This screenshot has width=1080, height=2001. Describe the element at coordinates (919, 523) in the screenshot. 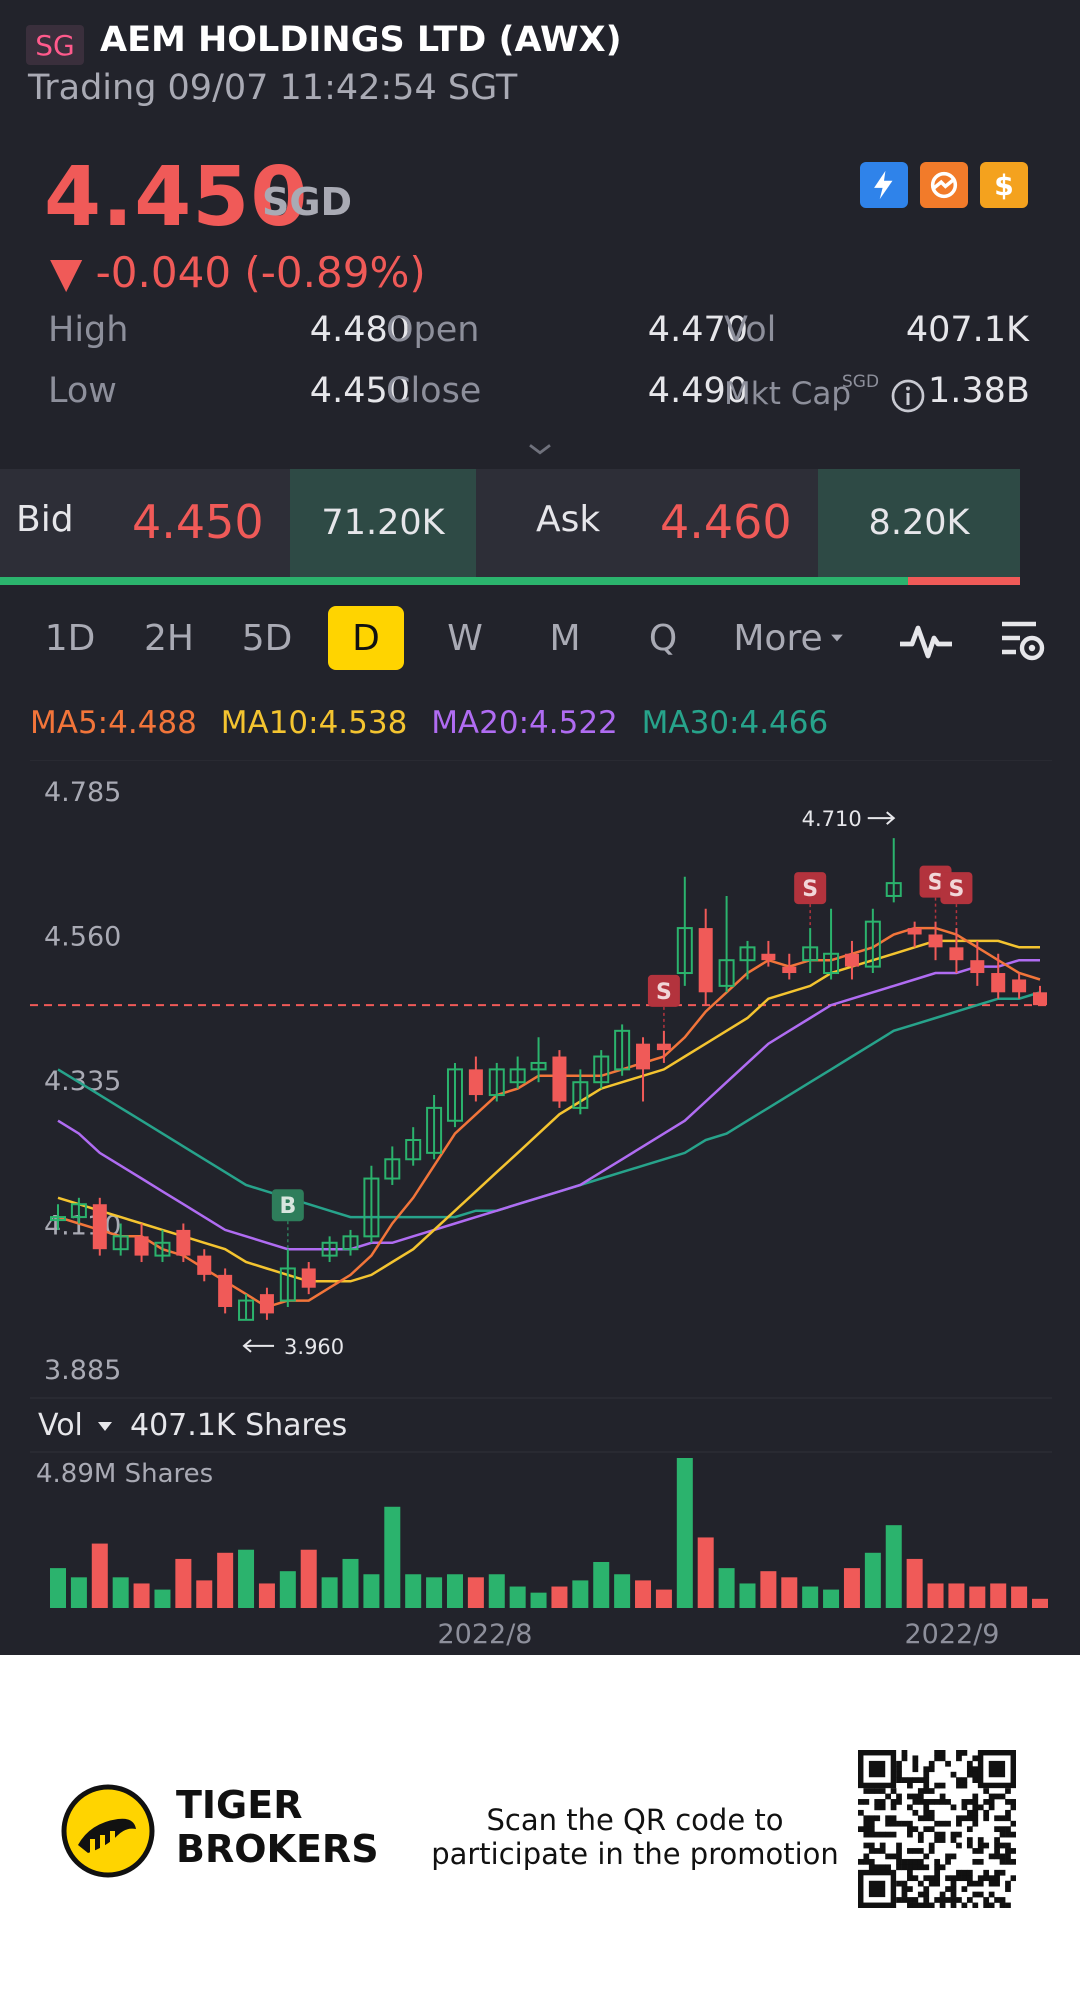

I see `ask-quantity: 8.20K` at that location.